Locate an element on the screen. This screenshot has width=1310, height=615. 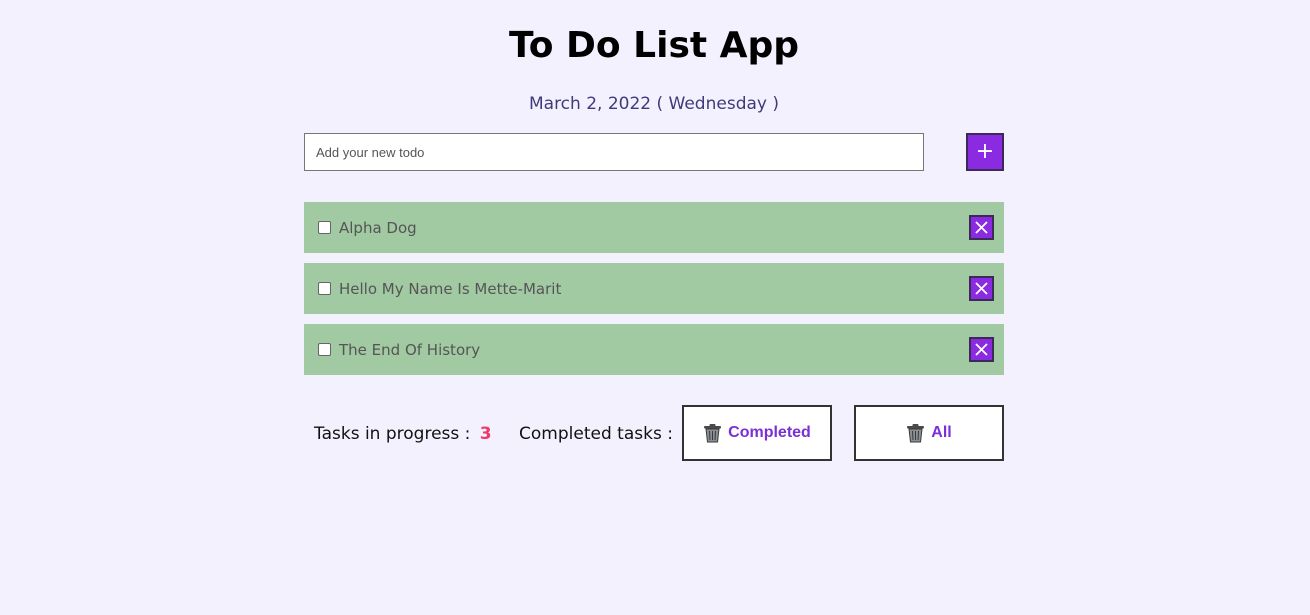
todo-text: Alpha Dog is located at coordinates (378, 228).